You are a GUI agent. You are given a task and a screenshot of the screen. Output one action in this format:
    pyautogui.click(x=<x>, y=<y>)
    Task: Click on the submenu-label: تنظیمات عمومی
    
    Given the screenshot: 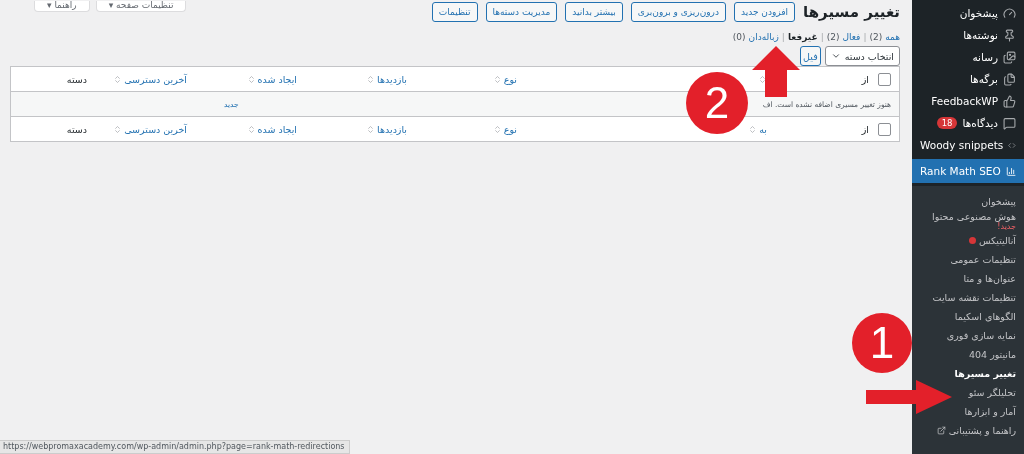 What is the action you would take?
    pyautogui.click(x=983, y=259)
    